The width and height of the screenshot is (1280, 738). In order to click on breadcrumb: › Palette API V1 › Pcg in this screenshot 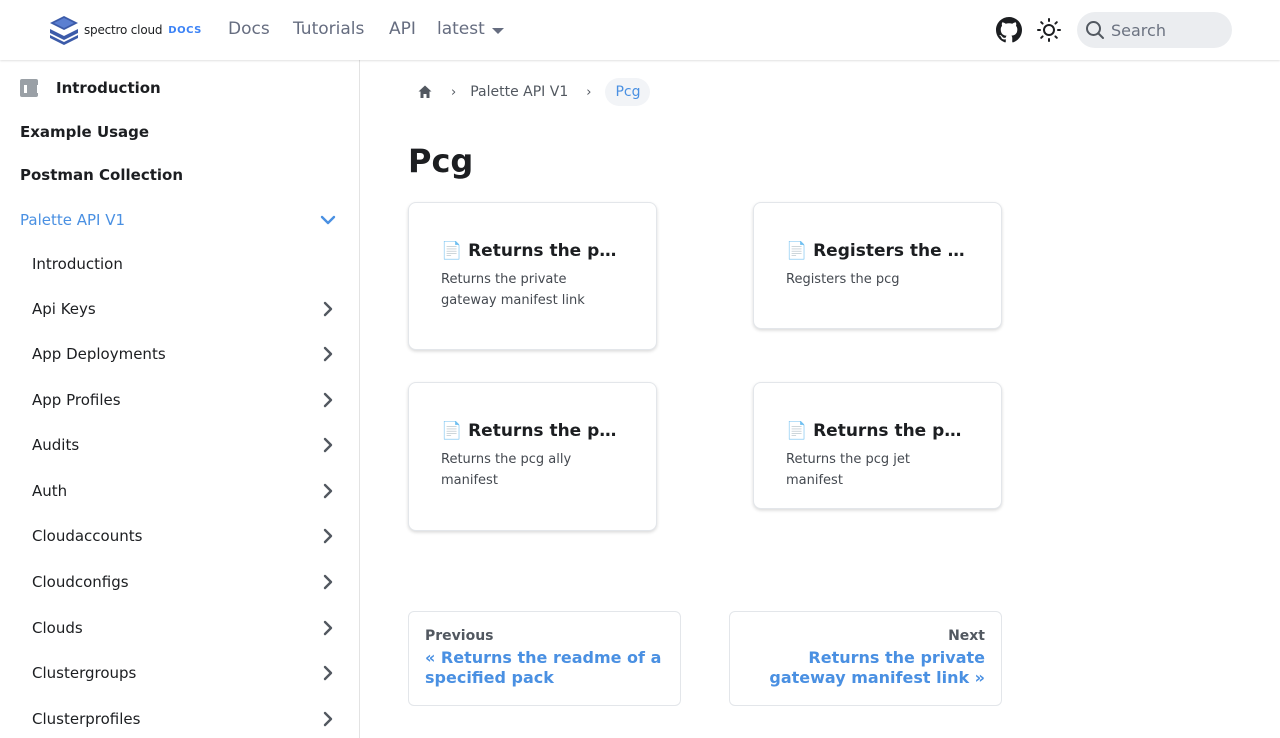, I will do `click(534, 92)`.